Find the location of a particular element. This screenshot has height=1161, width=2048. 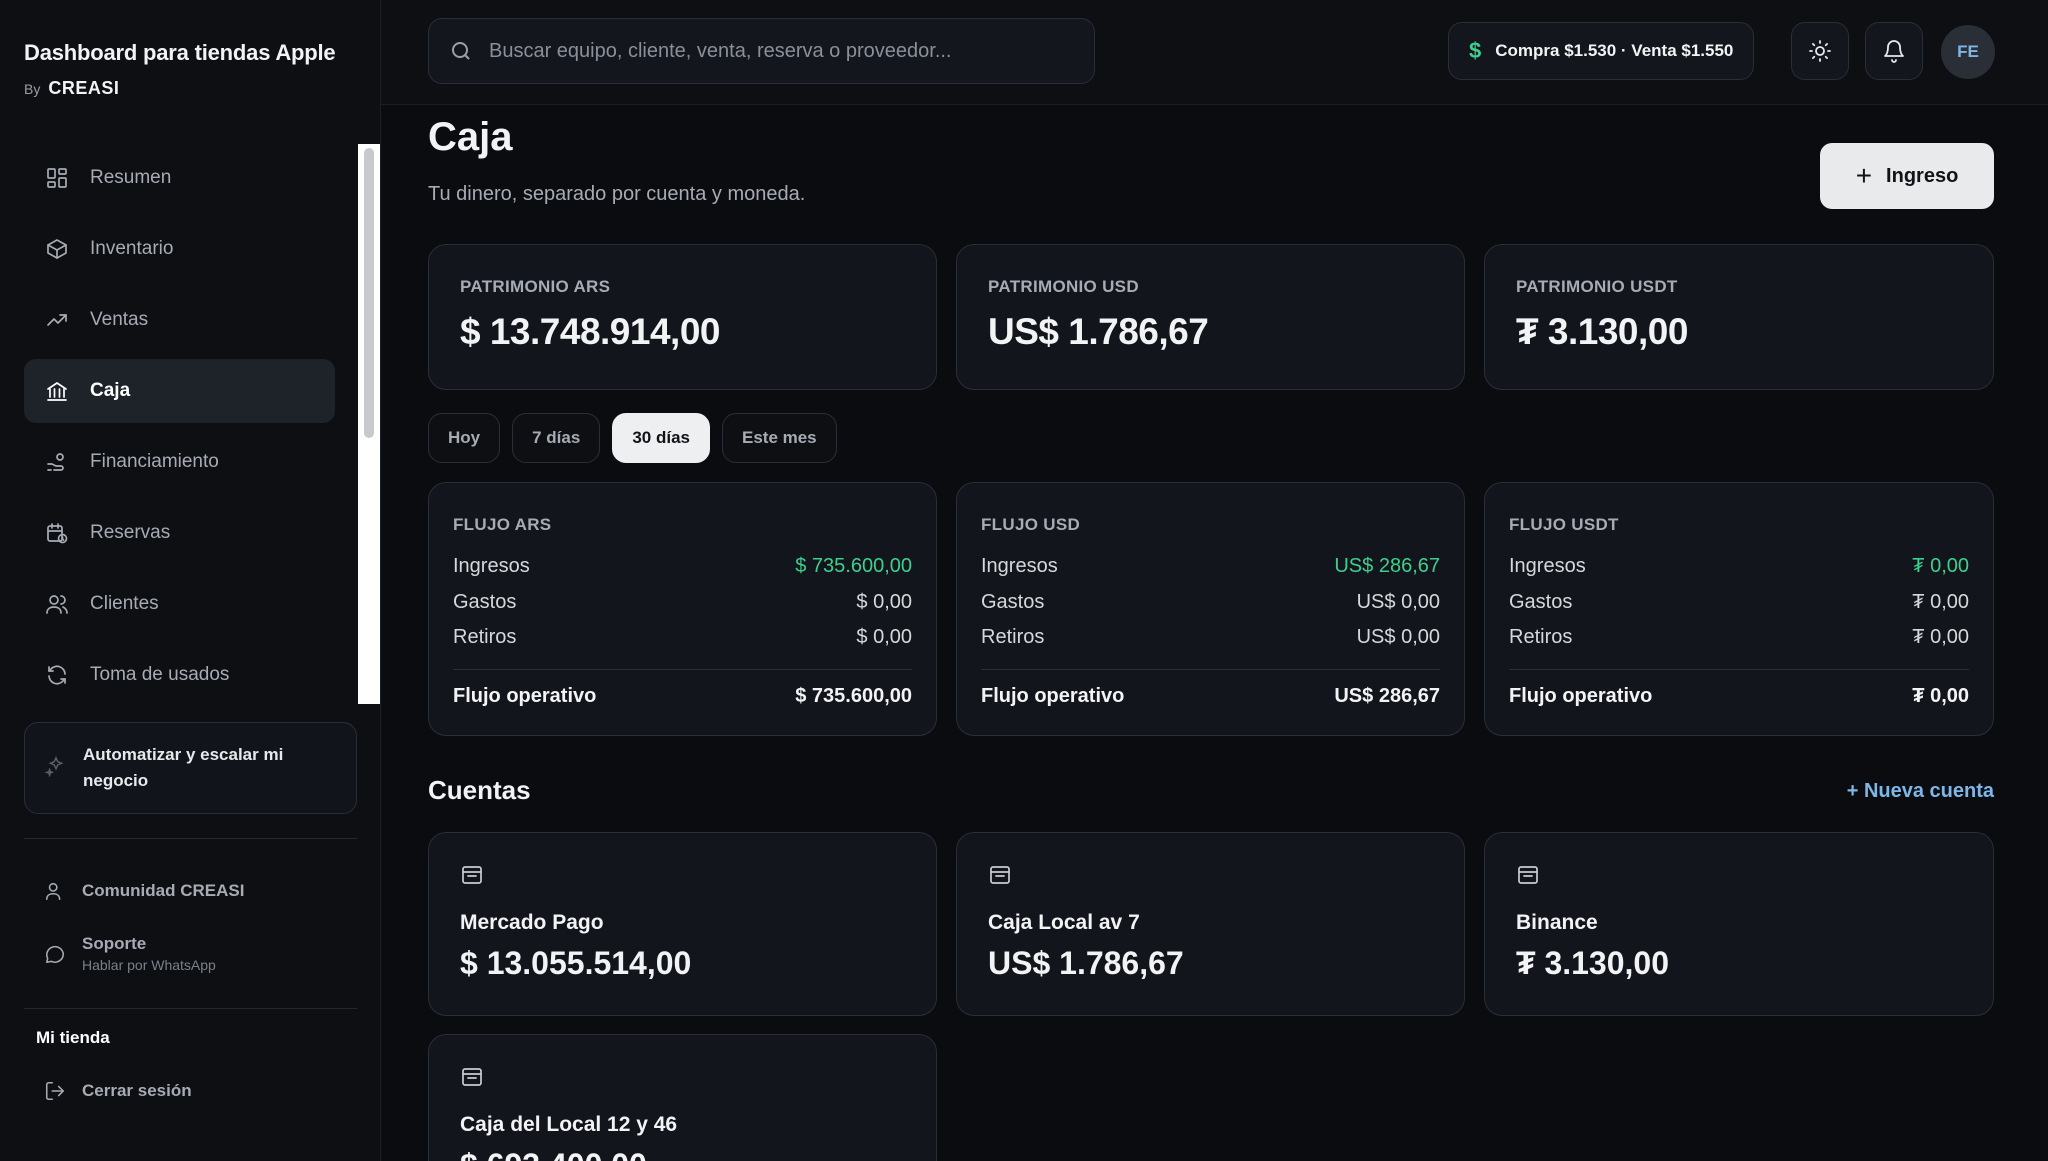

theme-toggle-button is located at coordinates (1820, 51).